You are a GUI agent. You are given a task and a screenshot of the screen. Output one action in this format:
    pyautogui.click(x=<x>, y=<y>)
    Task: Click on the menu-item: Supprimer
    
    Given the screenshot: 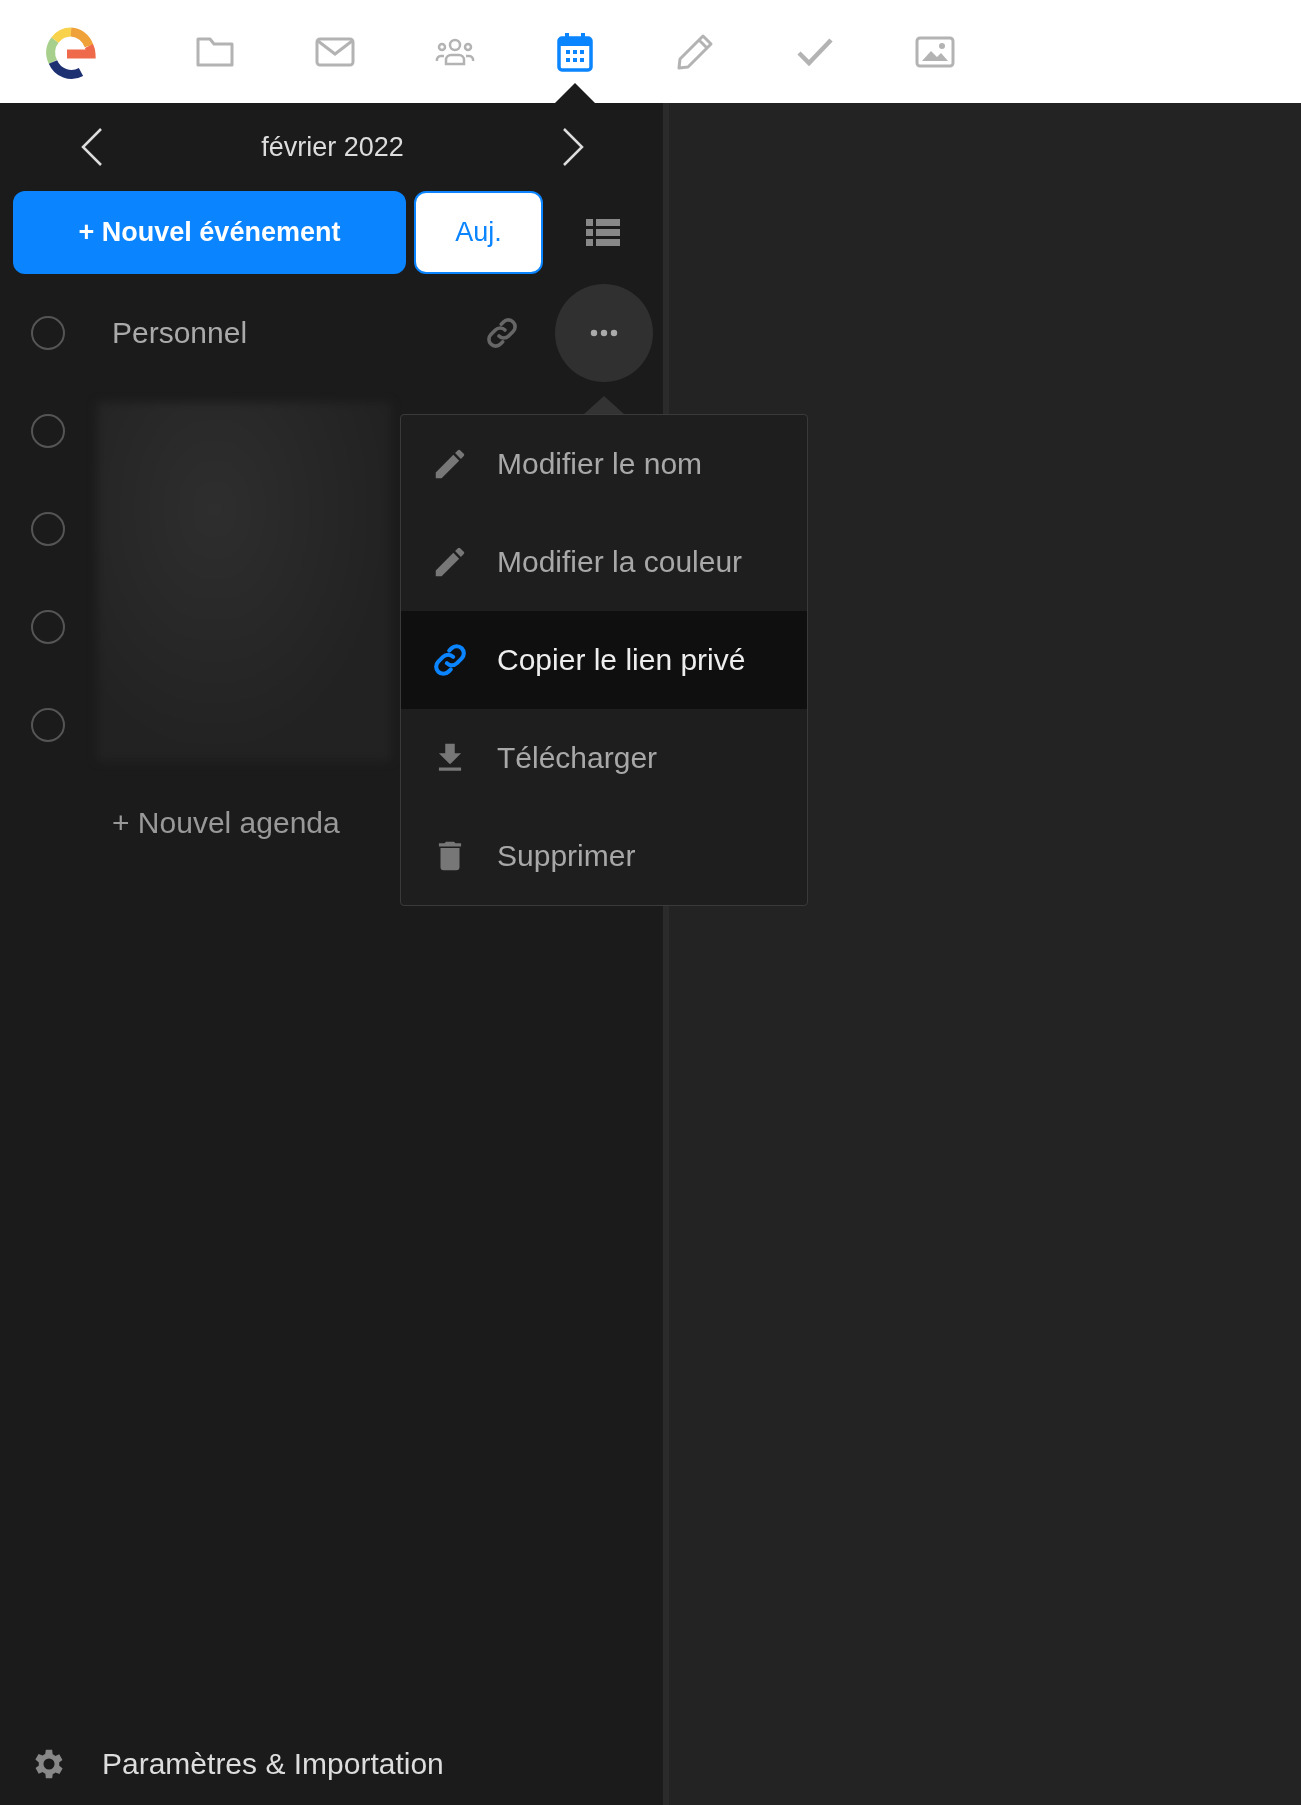 What is the action you would take?
    pyautogui.click(x=604, y=856)
    